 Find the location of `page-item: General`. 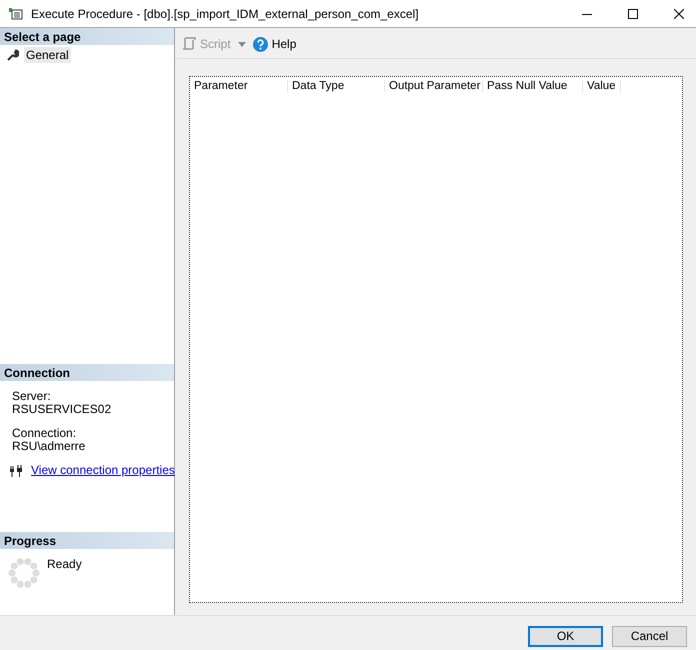

page-item: General is located at coordinates (47, 55).